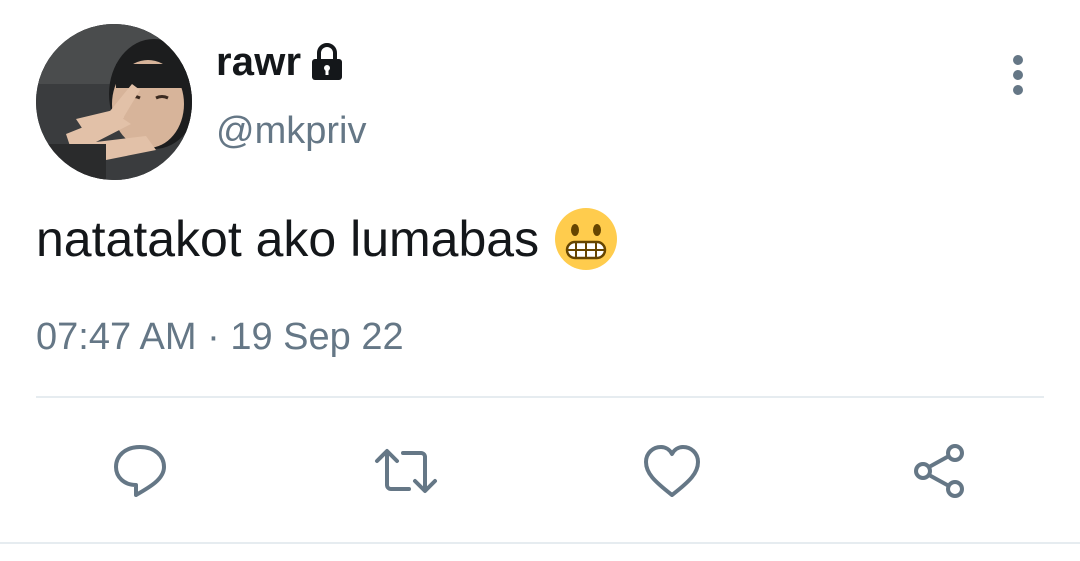  What do you see at coordinates (586, 239) in the screenshot?
I see `grimacing-face-emoji` at bounding box center [586, 239].